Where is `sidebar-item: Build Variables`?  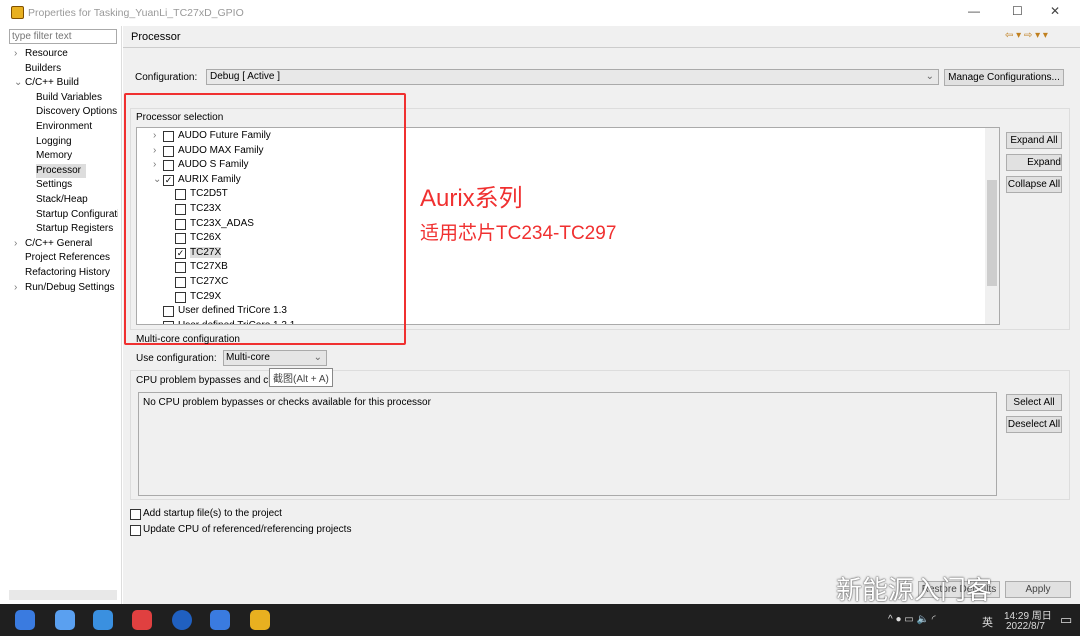 sidebar-item: Build Variables is located at coordinates (77, 98).